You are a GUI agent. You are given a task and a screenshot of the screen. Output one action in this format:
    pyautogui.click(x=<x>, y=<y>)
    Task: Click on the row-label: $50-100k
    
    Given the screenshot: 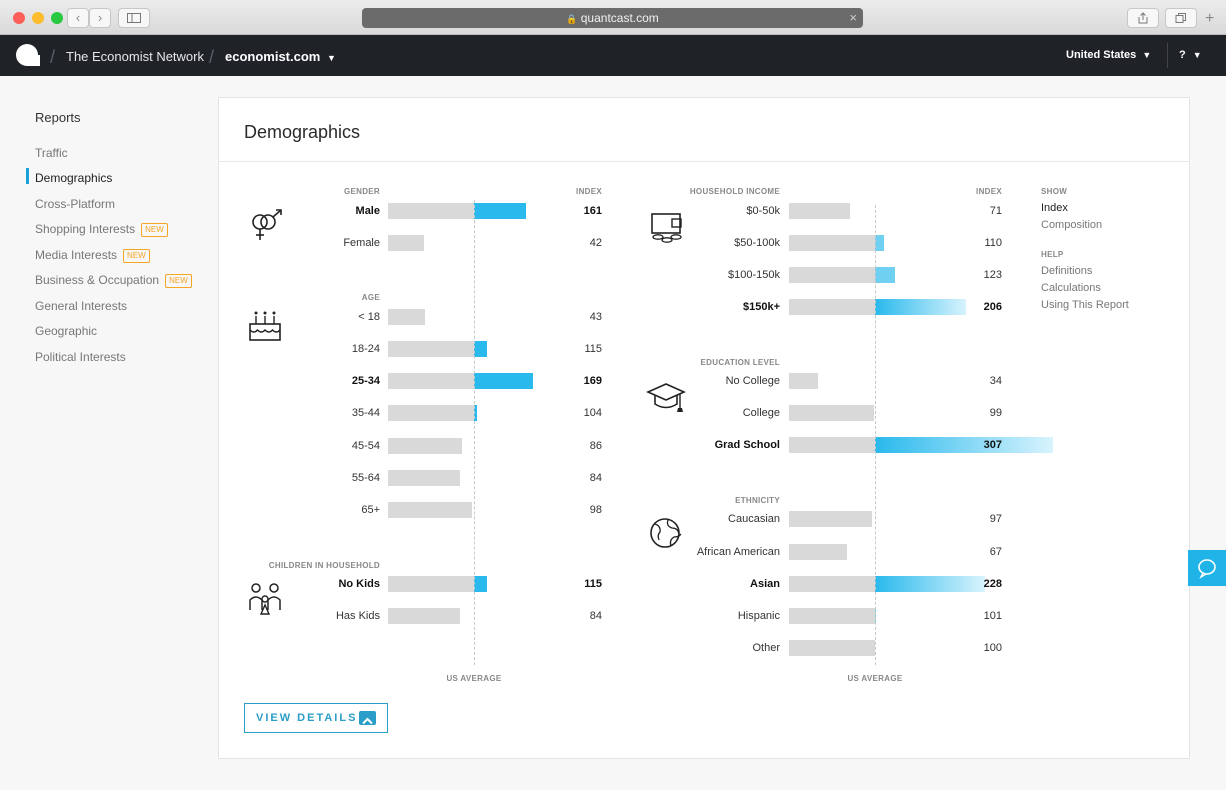 What is the action you would take?
    pyautogui.click(x=757, y=243)
    